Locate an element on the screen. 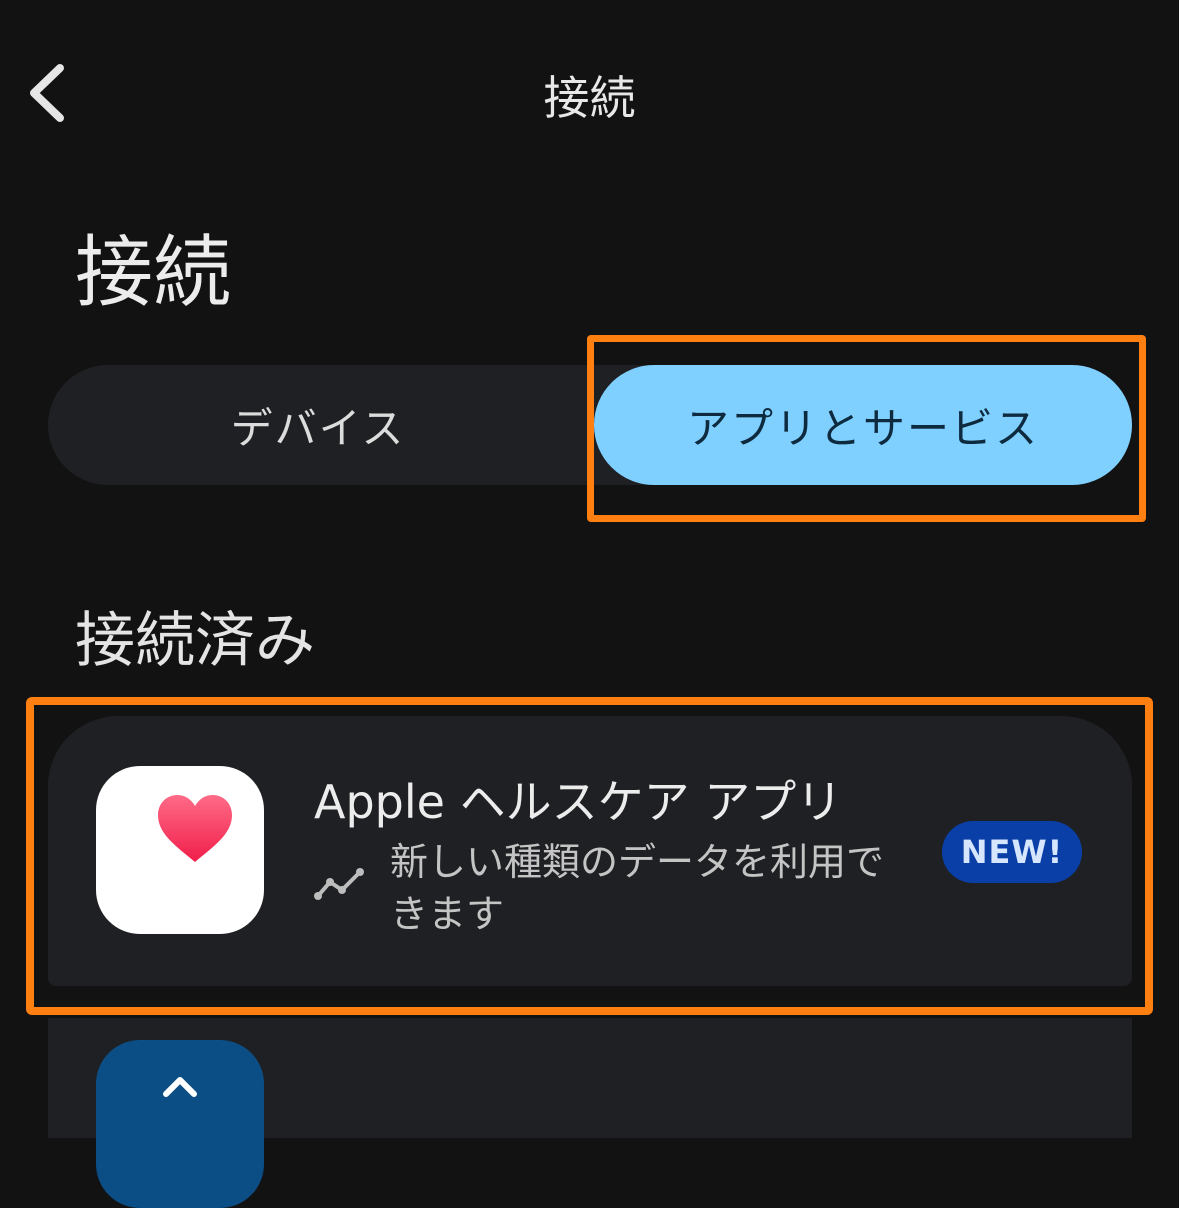  apple-health-app-icon is located at coordinates (180, 850).